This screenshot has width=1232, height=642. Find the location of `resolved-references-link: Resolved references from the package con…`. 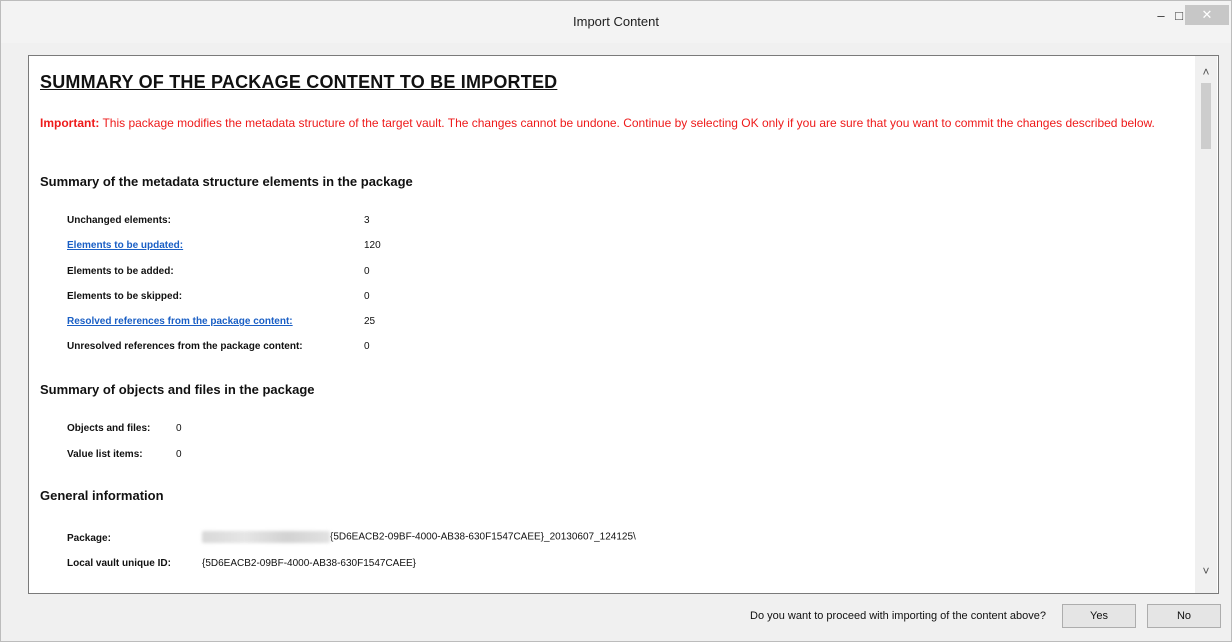

resolved-references-link: Resolved references from the package con… is located at coordinates (180, 321).